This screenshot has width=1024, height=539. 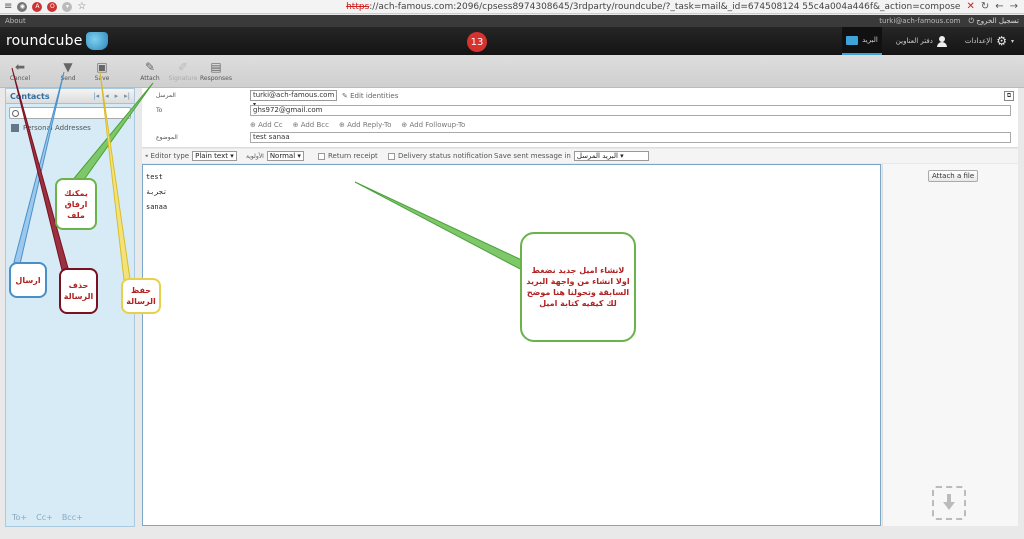 What do you see at coordinates (183, 78) in the screenshot?
I see `signature-label: Signature` at bounding box center [183, 78].